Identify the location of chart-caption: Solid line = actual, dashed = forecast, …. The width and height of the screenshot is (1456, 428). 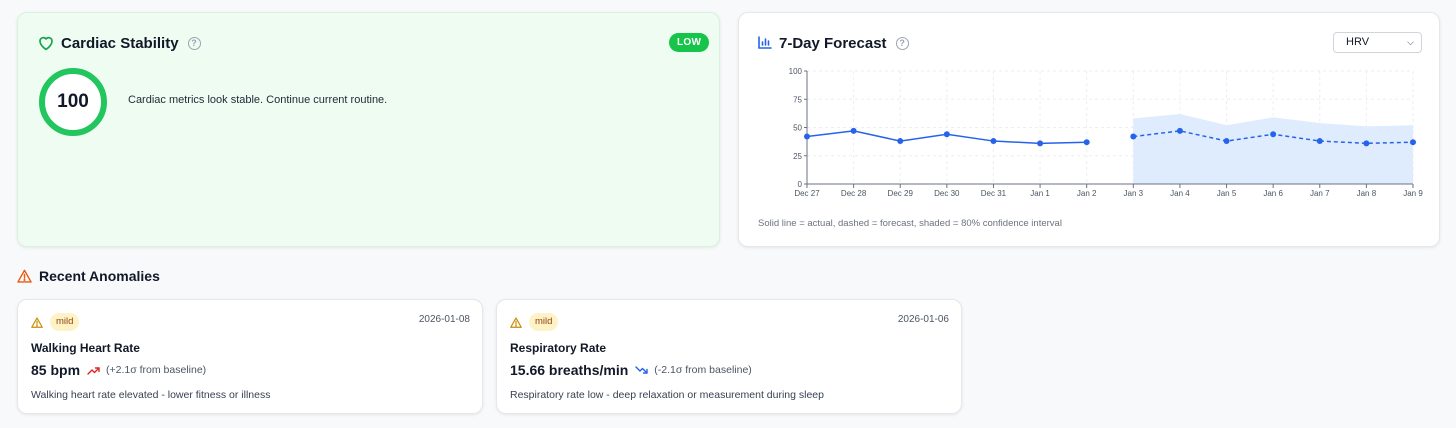
(910, 223).